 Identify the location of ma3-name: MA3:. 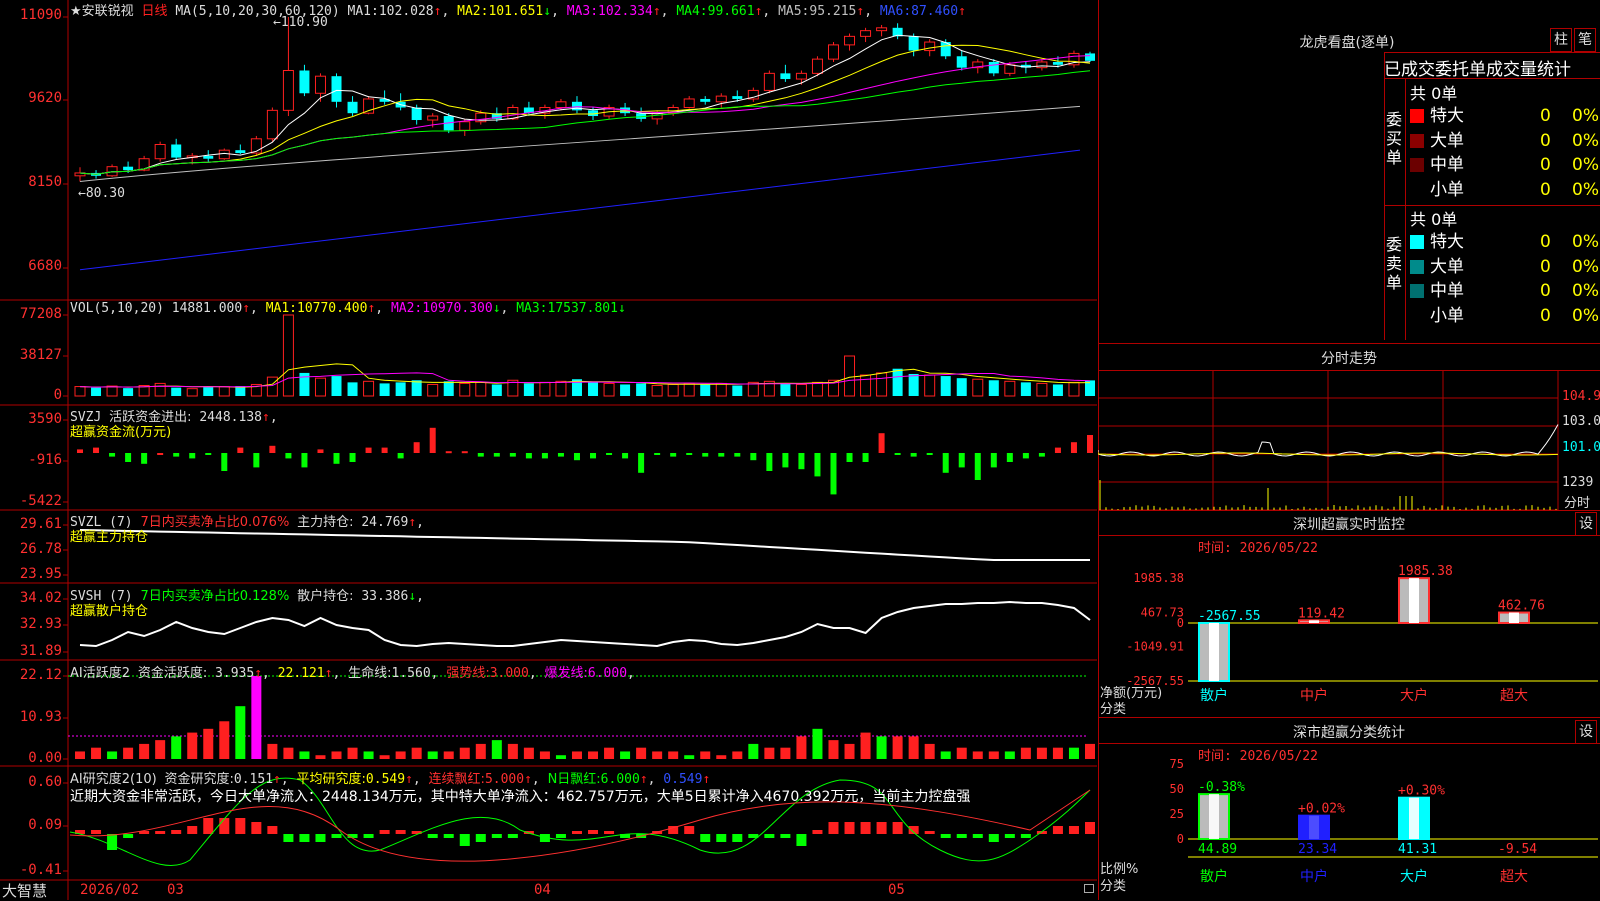
(582, 11).